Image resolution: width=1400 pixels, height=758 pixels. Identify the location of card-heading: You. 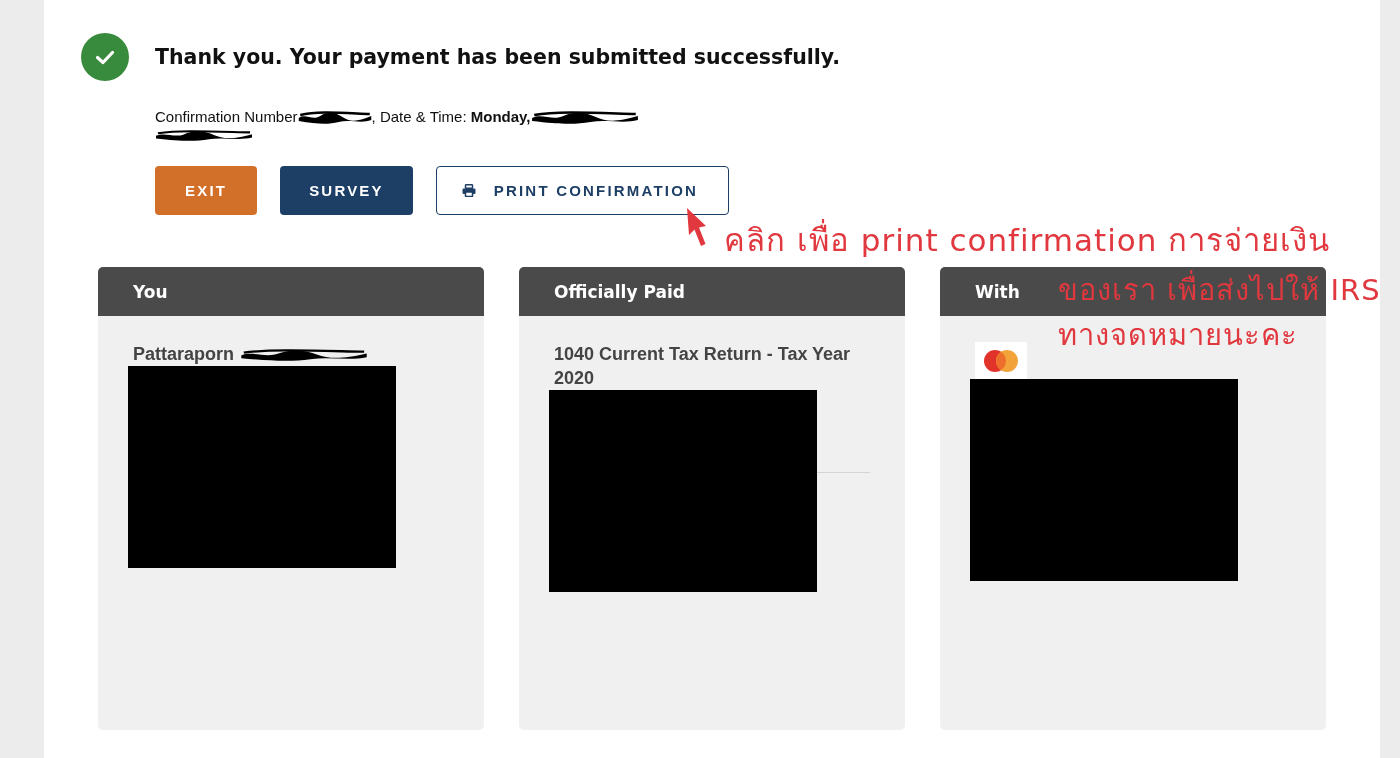
(150, 291).